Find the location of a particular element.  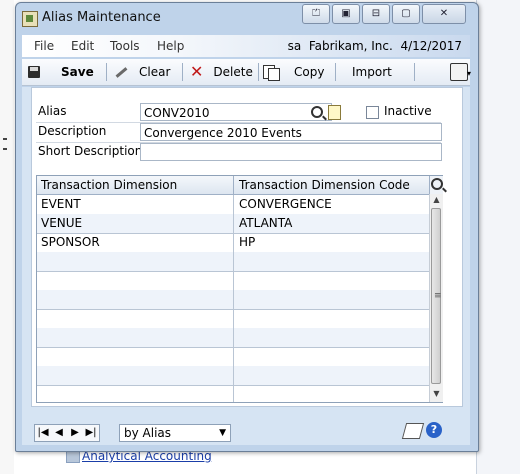

transaction-dimension-header: Transaction Dimension is located at coordinates (109, 185).